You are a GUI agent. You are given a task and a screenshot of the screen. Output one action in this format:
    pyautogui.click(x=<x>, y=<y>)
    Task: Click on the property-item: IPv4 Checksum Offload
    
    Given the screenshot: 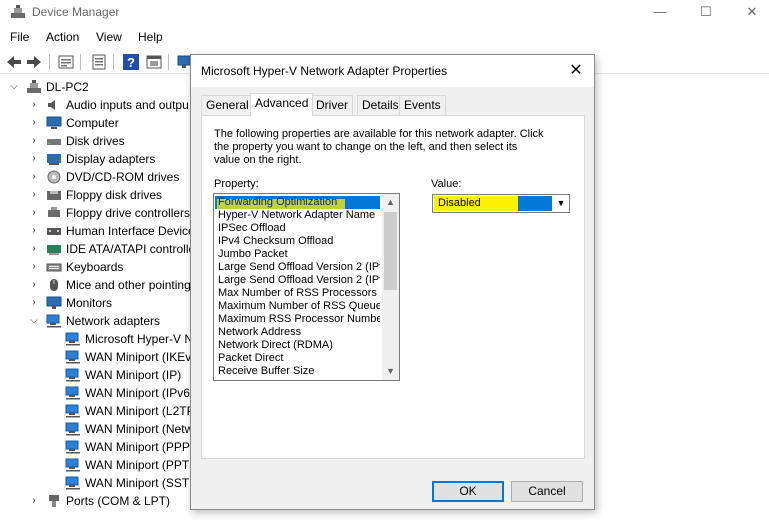 What is the action you would take?
    pyautogui.click(x=299, y=241)
    